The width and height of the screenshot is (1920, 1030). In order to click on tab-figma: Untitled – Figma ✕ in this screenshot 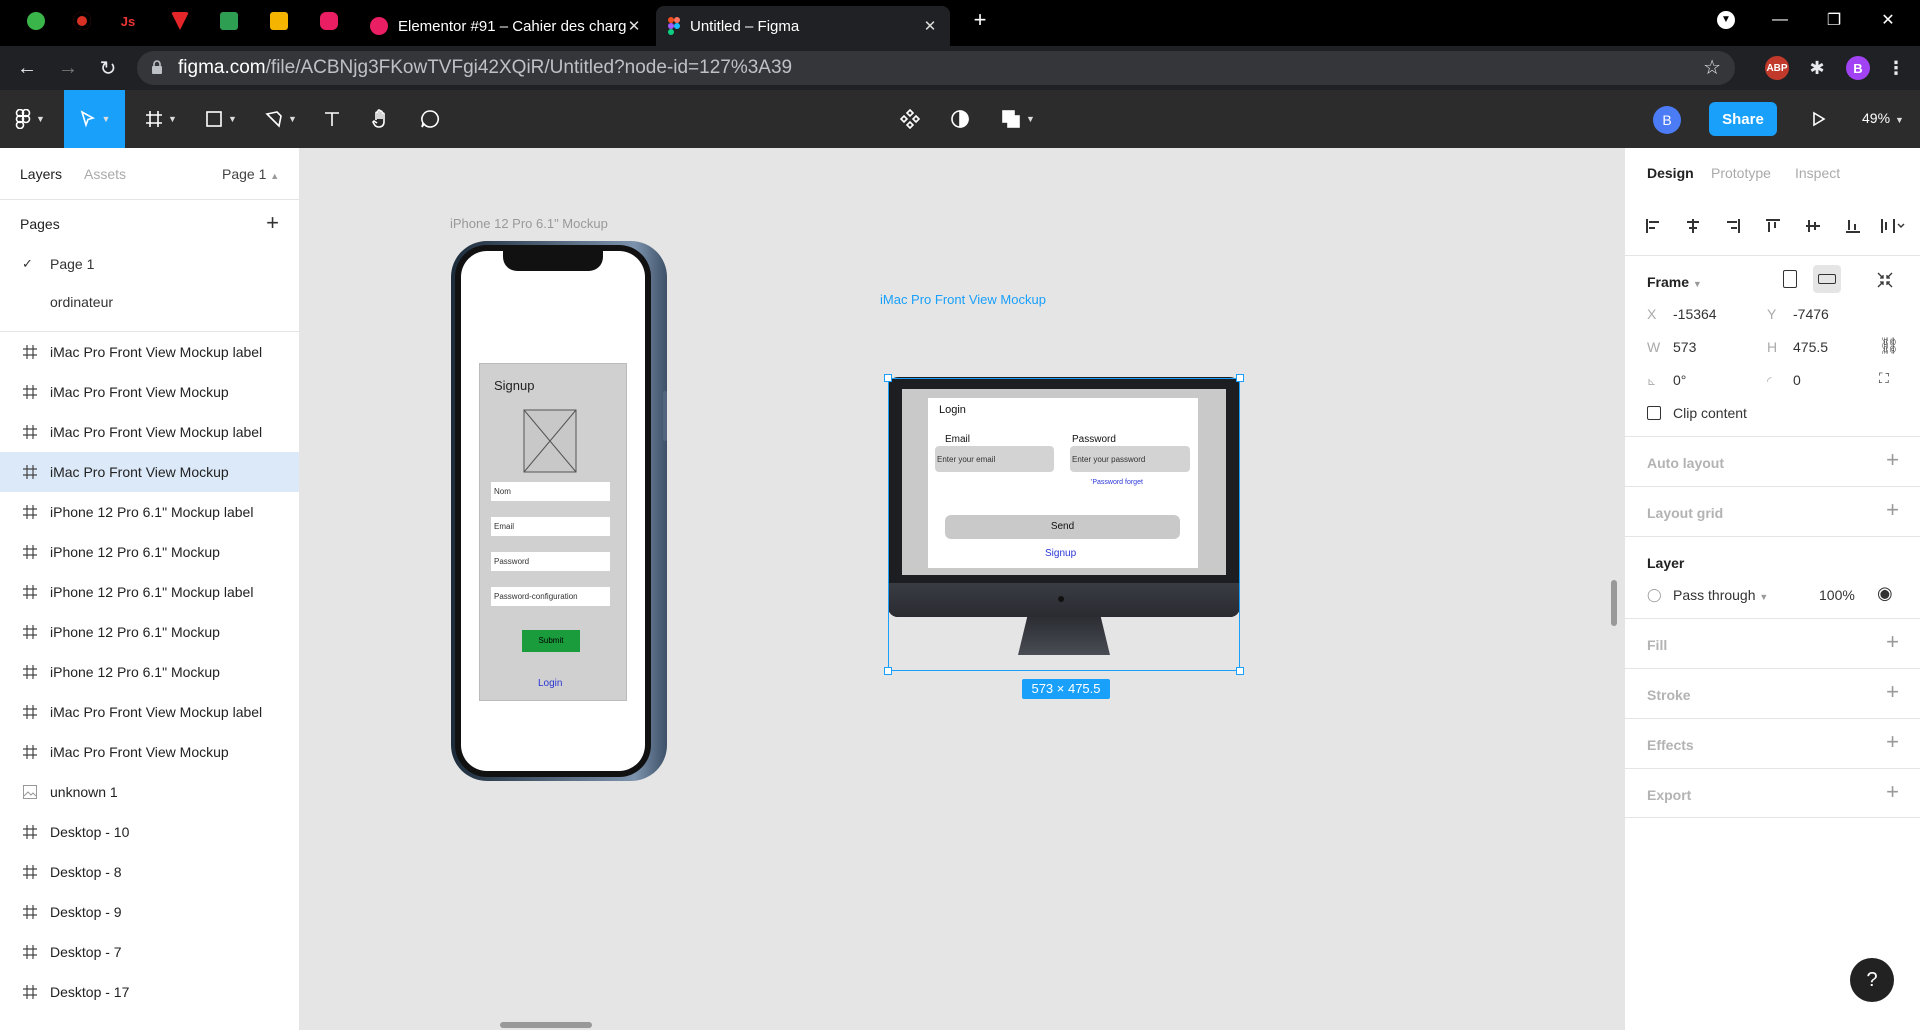, I will do `click(803, 26)`.